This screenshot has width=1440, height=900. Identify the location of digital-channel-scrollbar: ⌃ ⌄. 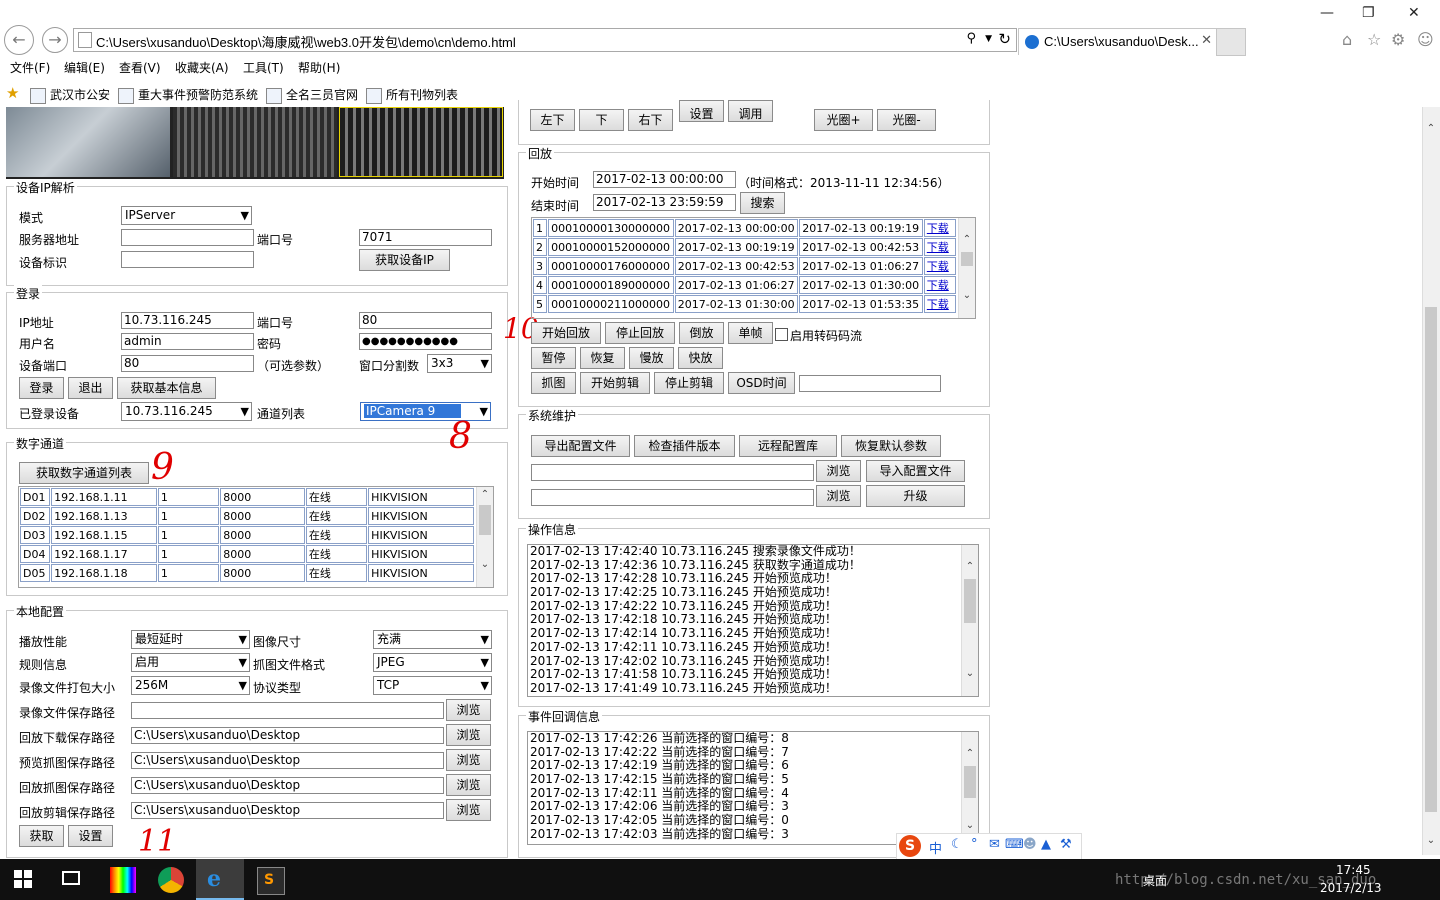
(484, 537).